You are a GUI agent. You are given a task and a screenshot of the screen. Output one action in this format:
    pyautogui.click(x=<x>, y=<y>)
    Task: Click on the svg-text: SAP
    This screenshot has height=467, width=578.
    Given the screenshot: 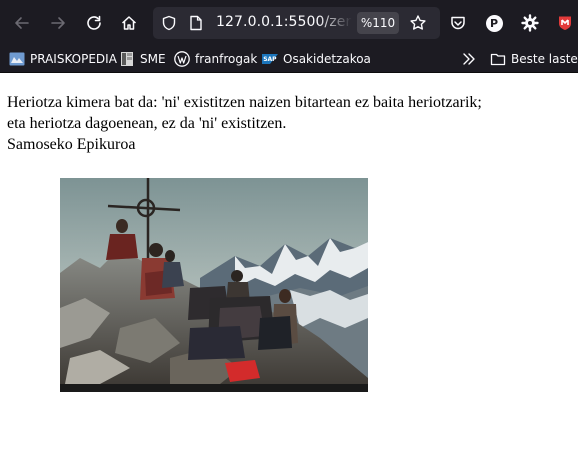 What is the action you would take?
    pyautogui.click(x=270, y=59)
    